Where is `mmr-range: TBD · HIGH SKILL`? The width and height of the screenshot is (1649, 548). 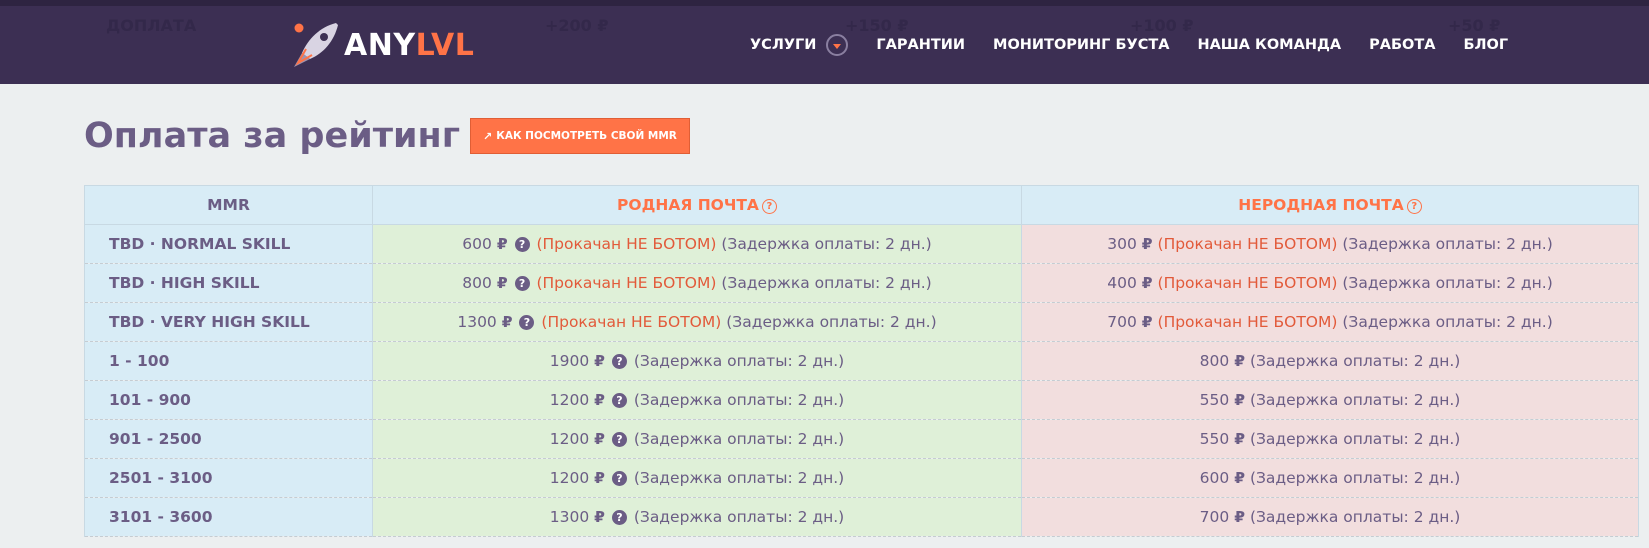
mmr-range: TBD · HIGH SKILL is located at coordinates (228, 283).